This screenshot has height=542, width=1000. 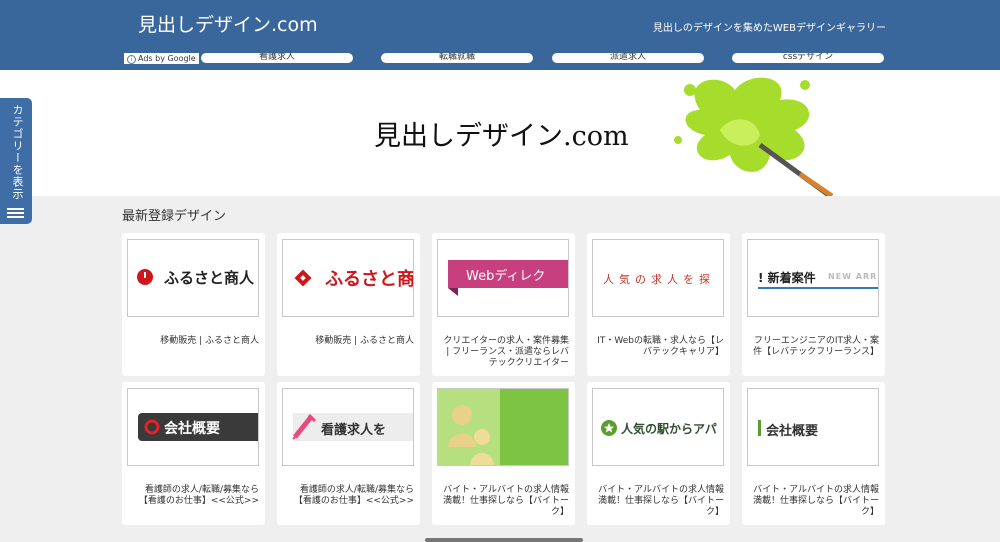 I want to click on info-icon: i, so click(x=131, y=59).